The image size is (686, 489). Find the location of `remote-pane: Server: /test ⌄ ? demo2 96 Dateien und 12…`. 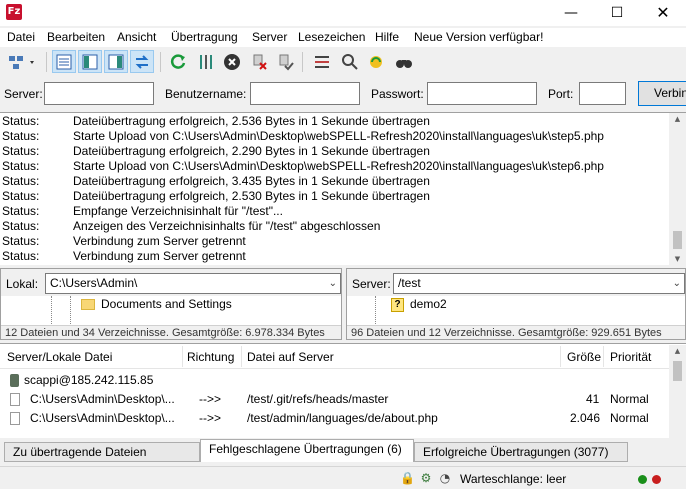

remote-pane: Server: /test ⌄ ? demo2 96 Dateien und 12… is located at coordinates (516, 304).